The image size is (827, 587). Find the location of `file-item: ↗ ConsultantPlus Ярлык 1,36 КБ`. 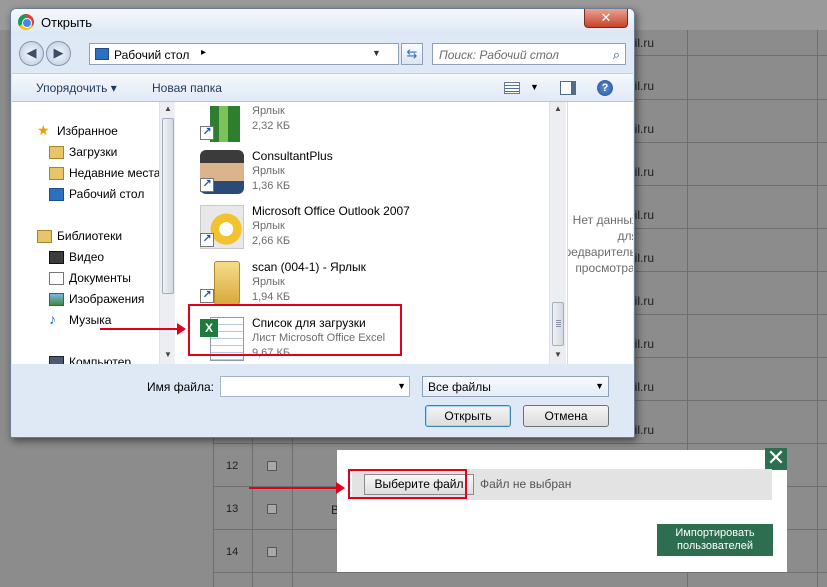

file-item: ↗ ConsultantPlus Ярлык 1,36 КБ is located at coordinates (361, 172).